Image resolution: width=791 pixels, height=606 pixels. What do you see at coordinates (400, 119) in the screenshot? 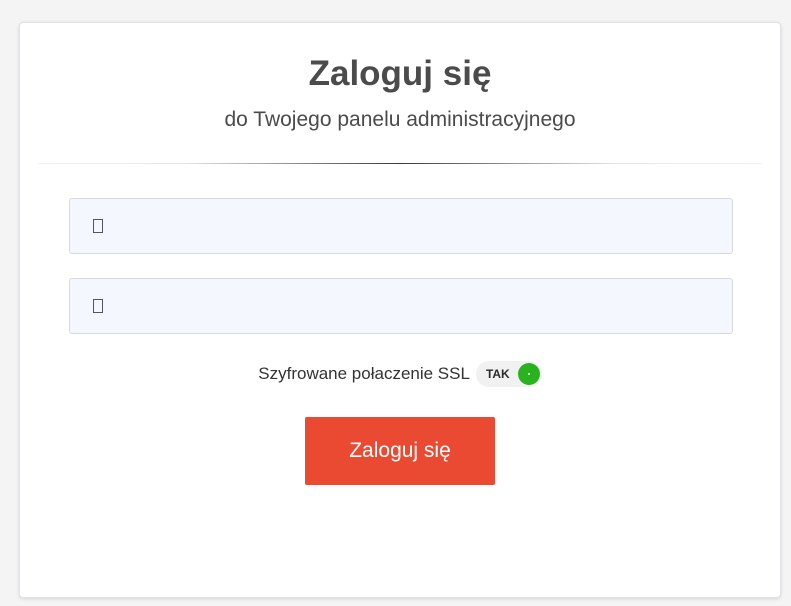
I see `page-subtitle: do Twojego panelu administracyjnego` at bounding box center [400, 119].